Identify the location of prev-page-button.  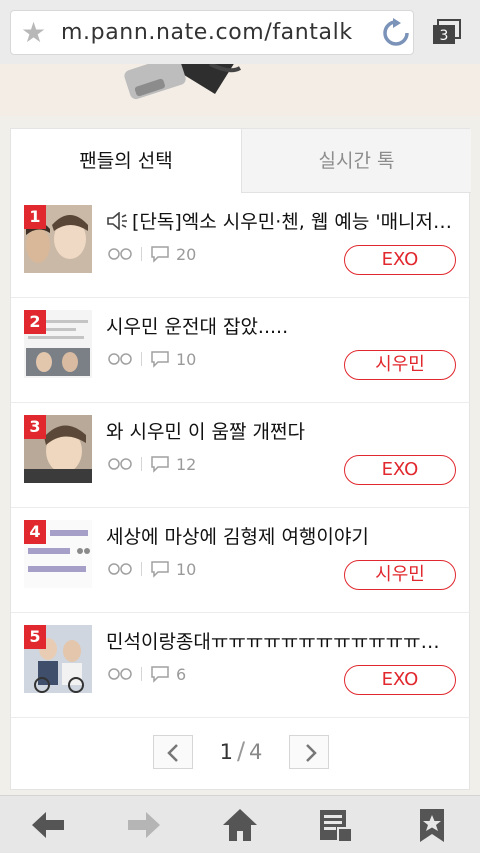
(173, 752).